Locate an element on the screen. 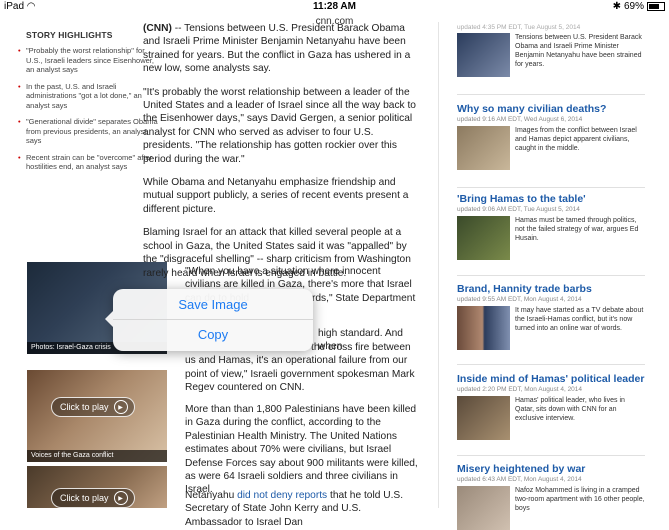 This screenshot has width=669, height=530. story-title: Brand, Hannity trade barbs is located at coordinates (551, 289).